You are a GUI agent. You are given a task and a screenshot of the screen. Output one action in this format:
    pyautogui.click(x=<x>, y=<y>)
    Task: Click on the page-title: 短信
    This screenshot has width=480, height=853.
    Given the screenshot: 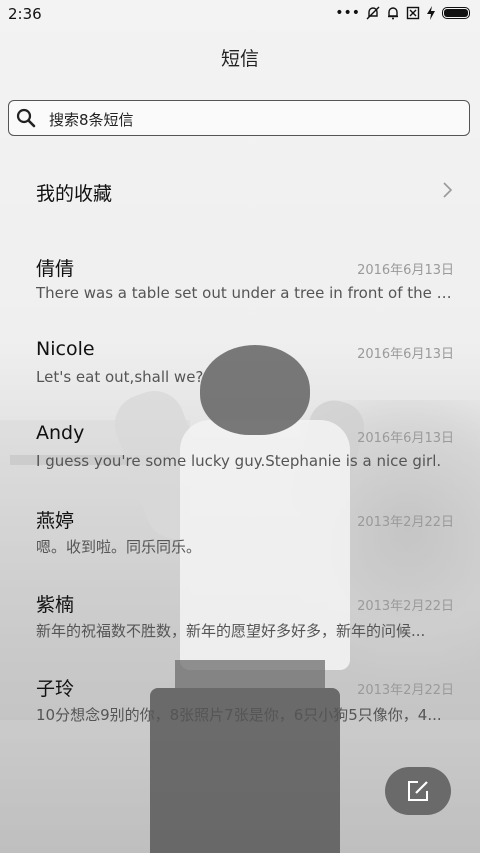 What is the action you would take?
    pyautogui.click(x=239, y=59)
    